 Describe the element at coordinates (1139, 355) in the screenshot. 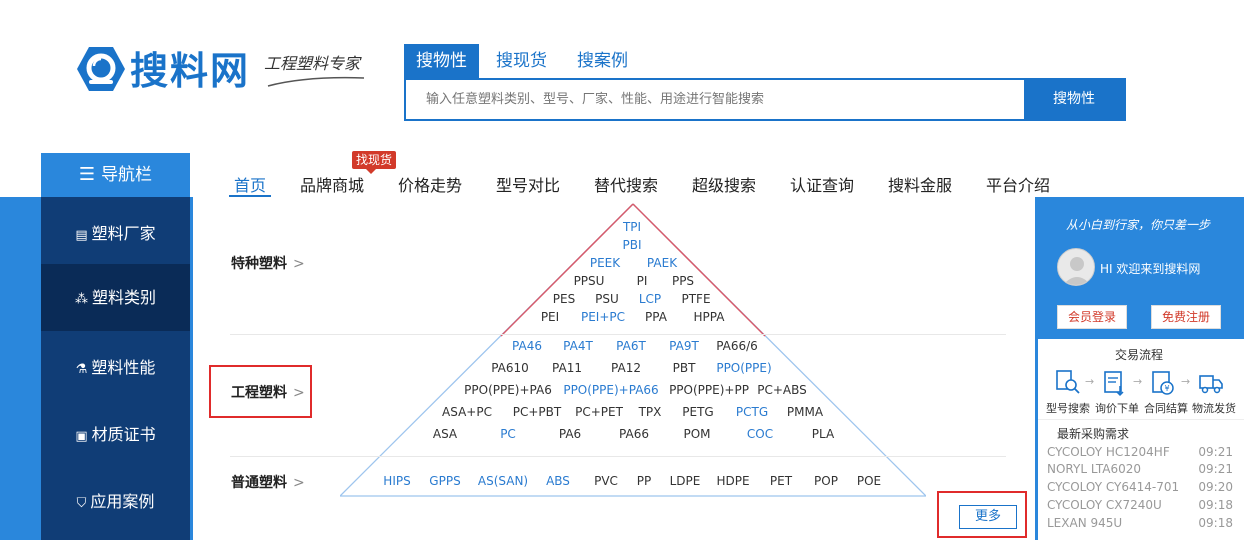

I see `trade-flow-title: 交易流程` at that location.